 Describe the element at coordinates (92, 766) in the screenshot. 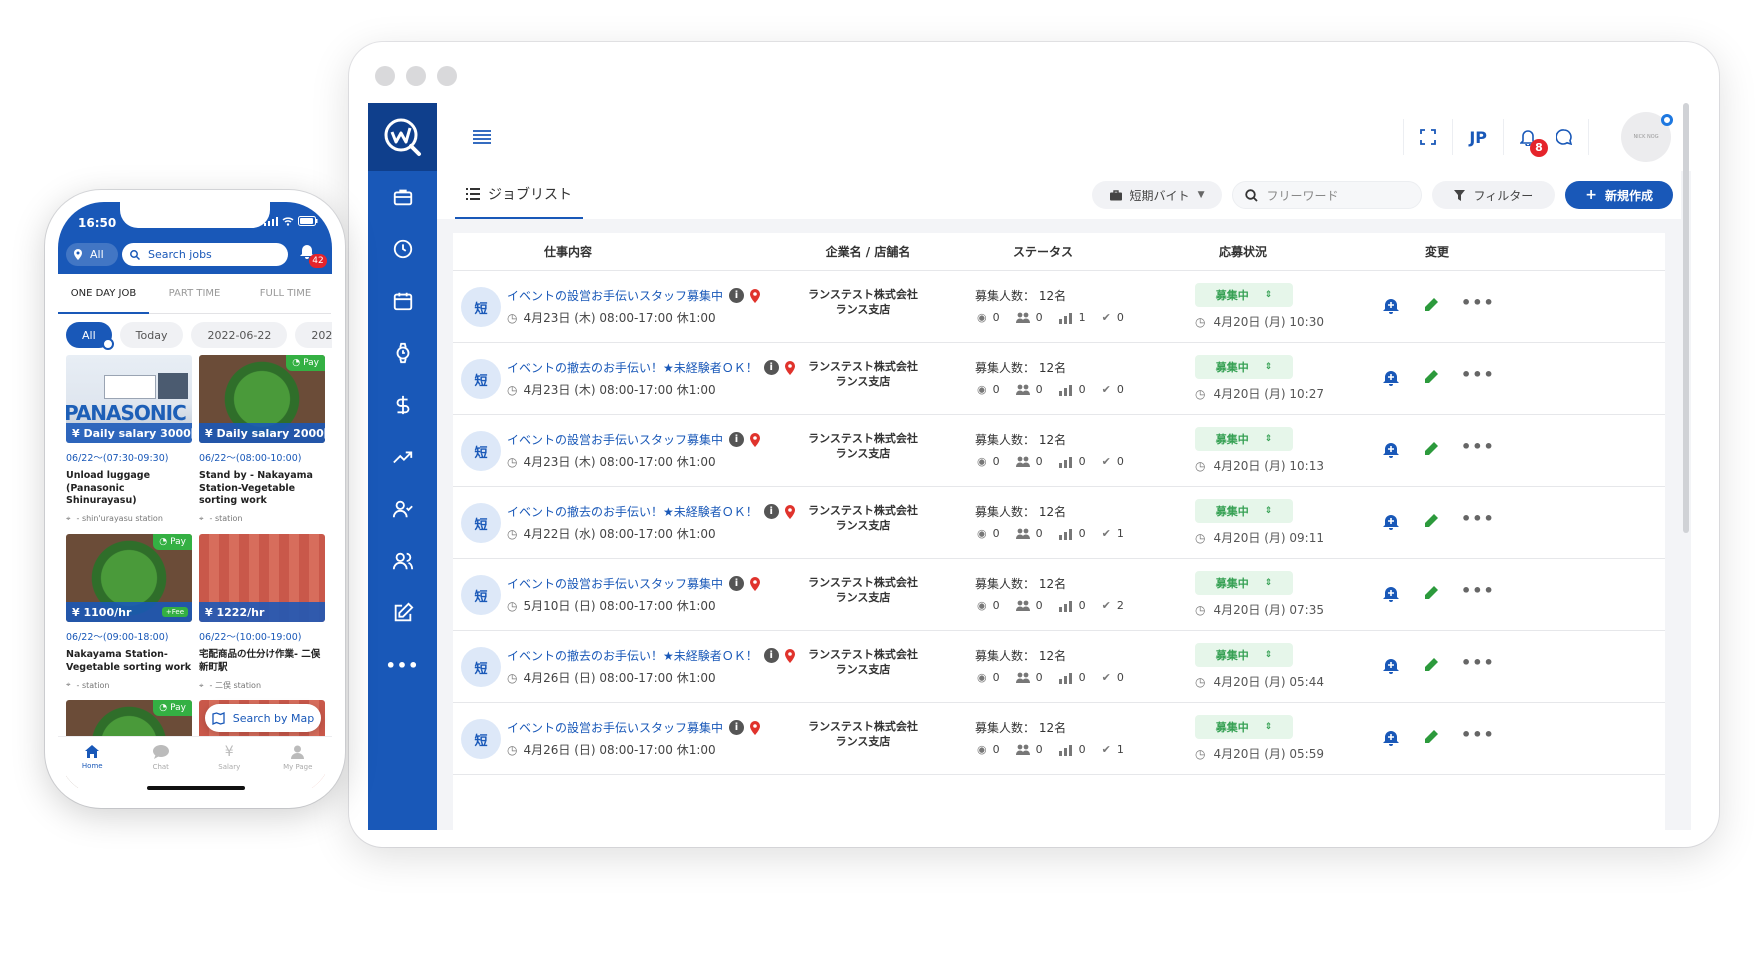

I see `bottom-nav-home: Home` at that location.